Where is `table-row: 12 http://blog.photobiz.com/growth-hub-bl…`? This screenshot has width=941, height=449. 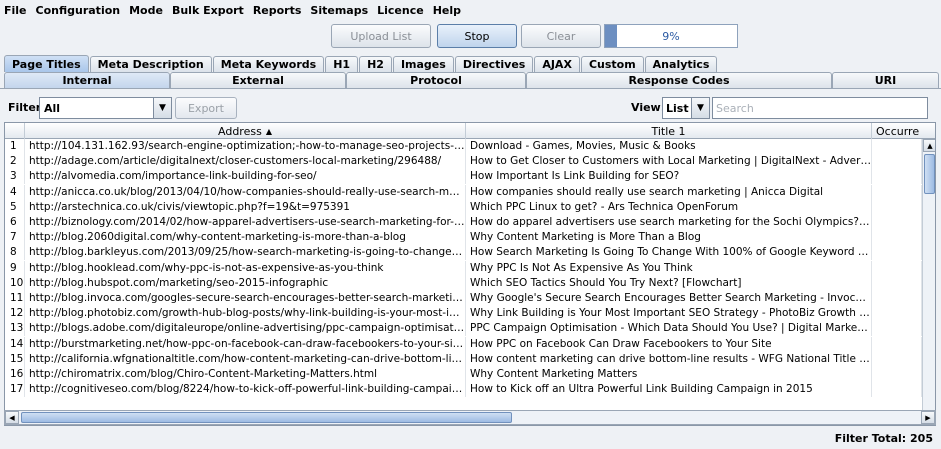
table-row: 12 http://blog.photobiz.com/growth-hub-bl… is located at coordinates (463, 314).